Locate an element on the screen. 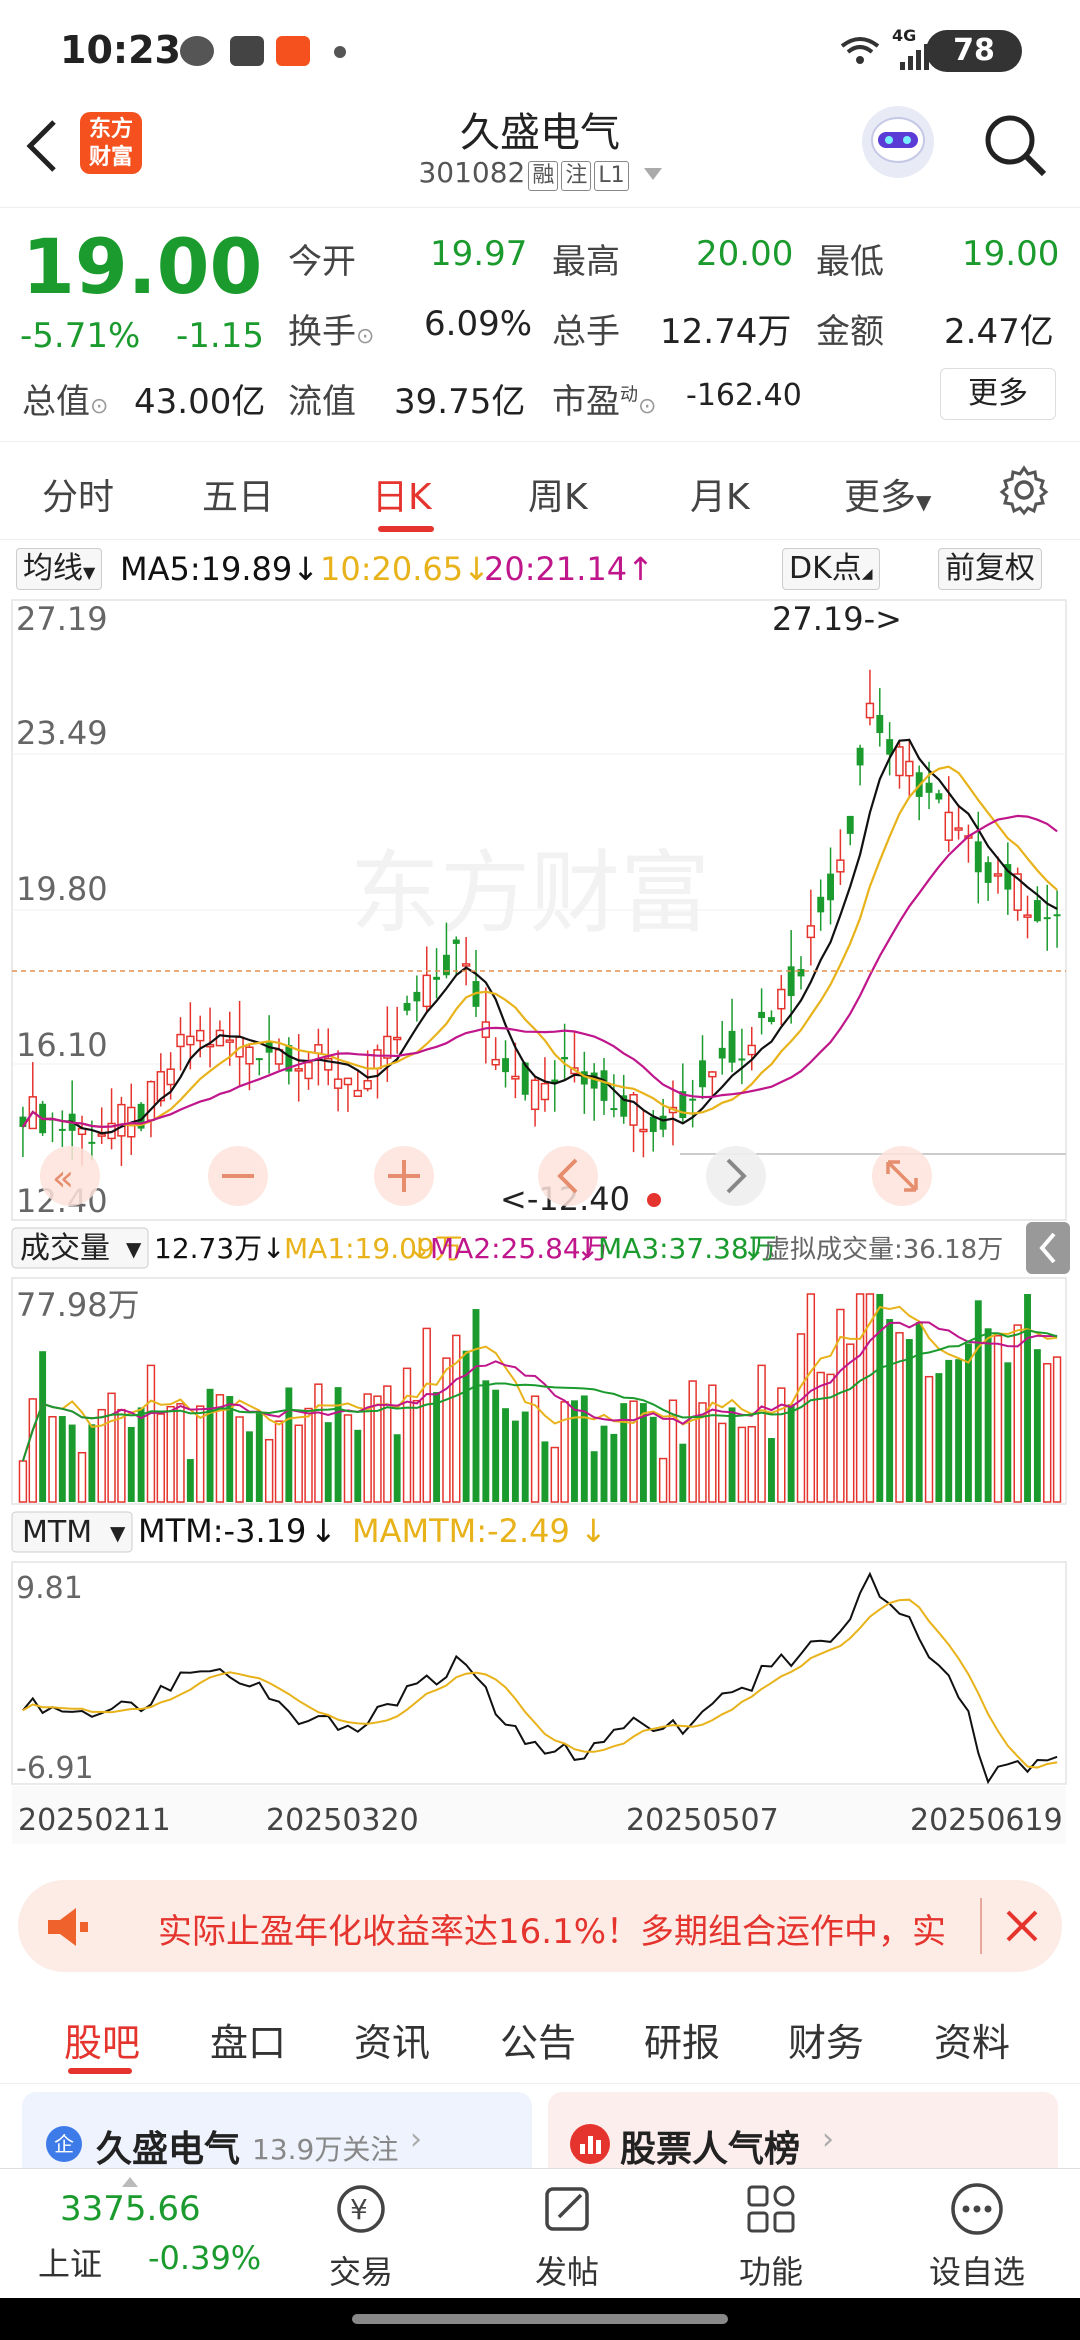  more-button: 更多 is located at coordinates (998, 394).